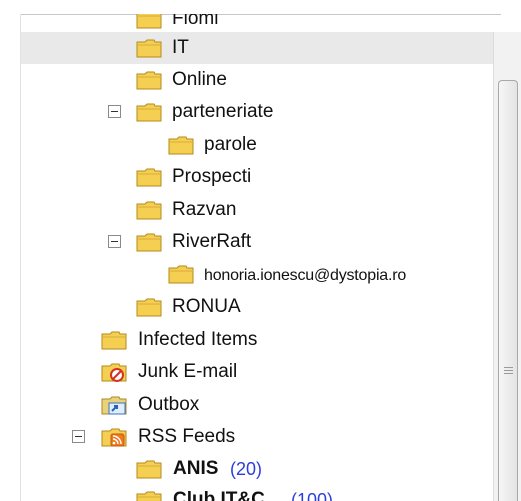 This screenshot has width=521, height=501. What do you see at coordinates (196, 468) in the screenshot?
I see `folder-label: ANIS` at bounding box center [196, 468].